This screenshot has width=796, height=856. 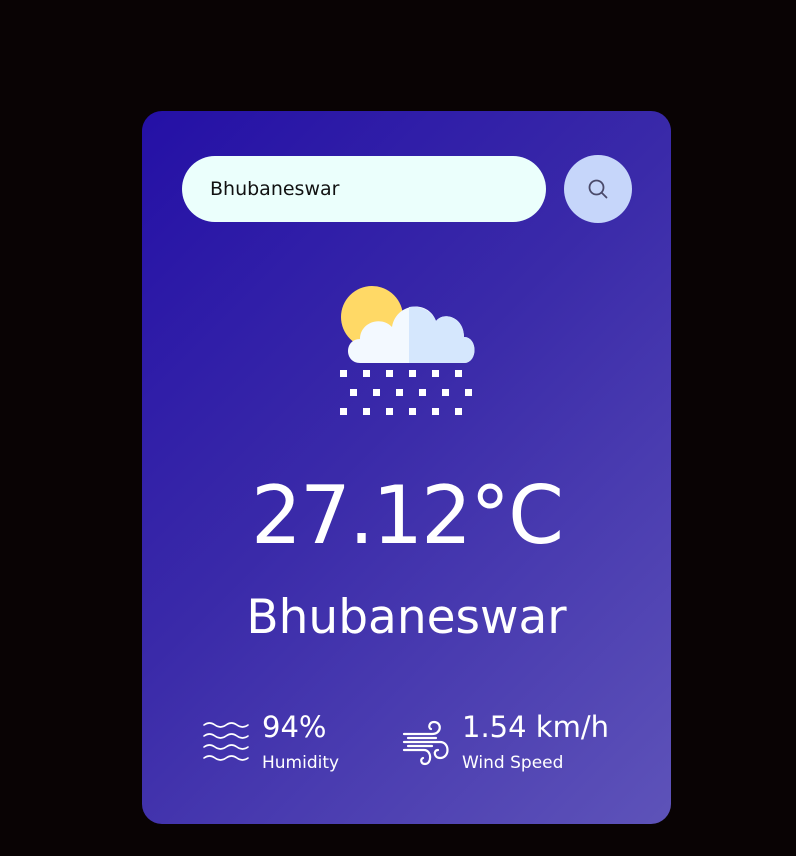 I want to click on search-icon, so click(x=598, y=189).